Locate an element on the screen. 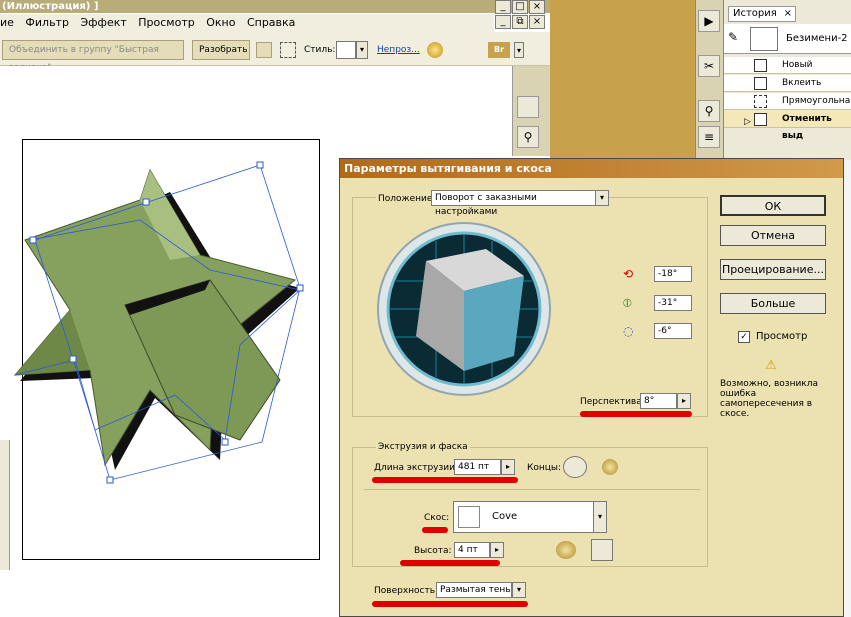 This screenshot has height=617, width=851. surface-select: Размытая тень is located at coordinates (474, 590).